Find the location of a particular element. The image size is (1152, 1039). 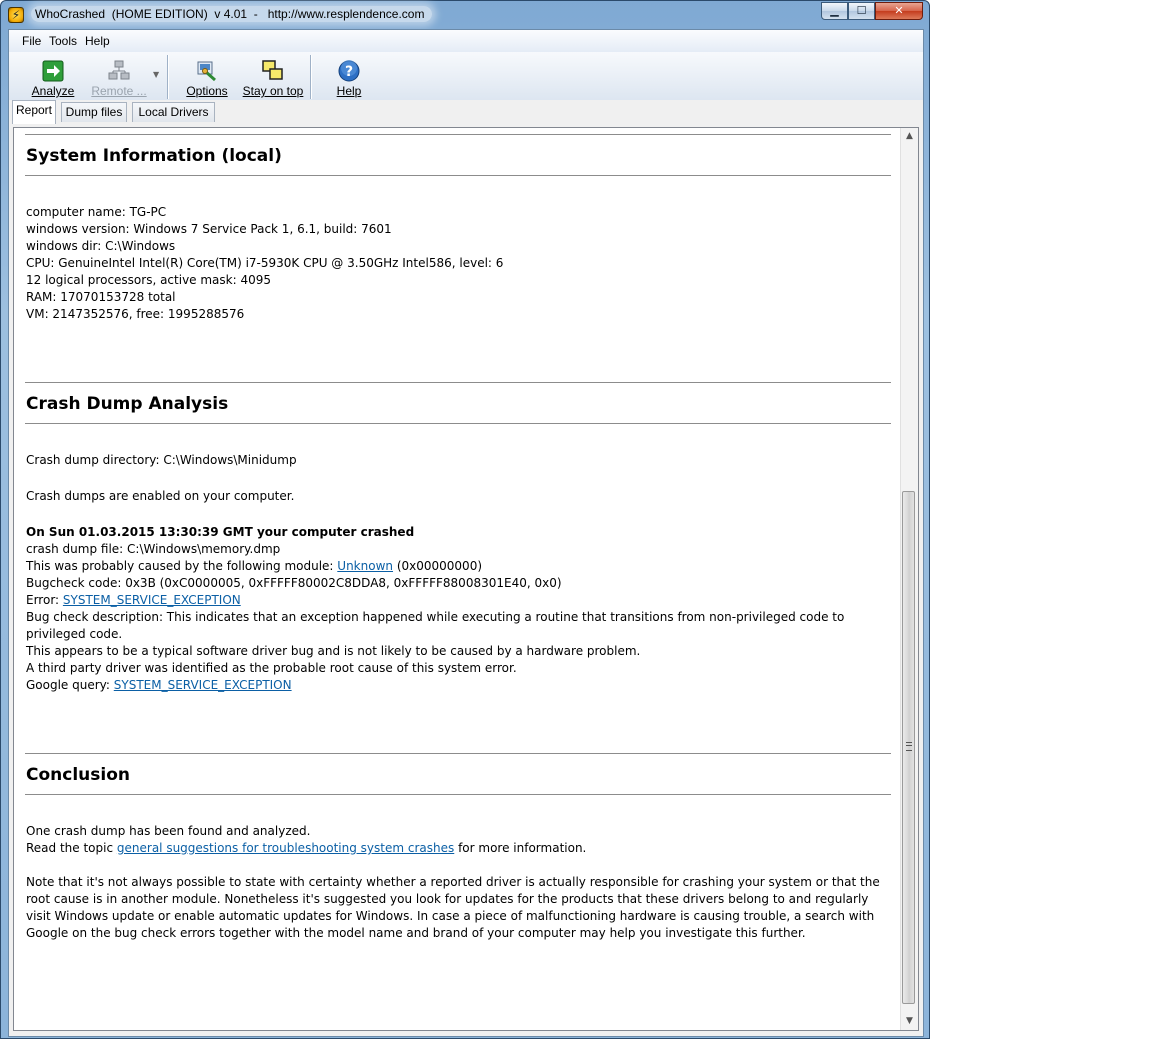

google-prefix: Google query: is located at coordinates (70, 685).